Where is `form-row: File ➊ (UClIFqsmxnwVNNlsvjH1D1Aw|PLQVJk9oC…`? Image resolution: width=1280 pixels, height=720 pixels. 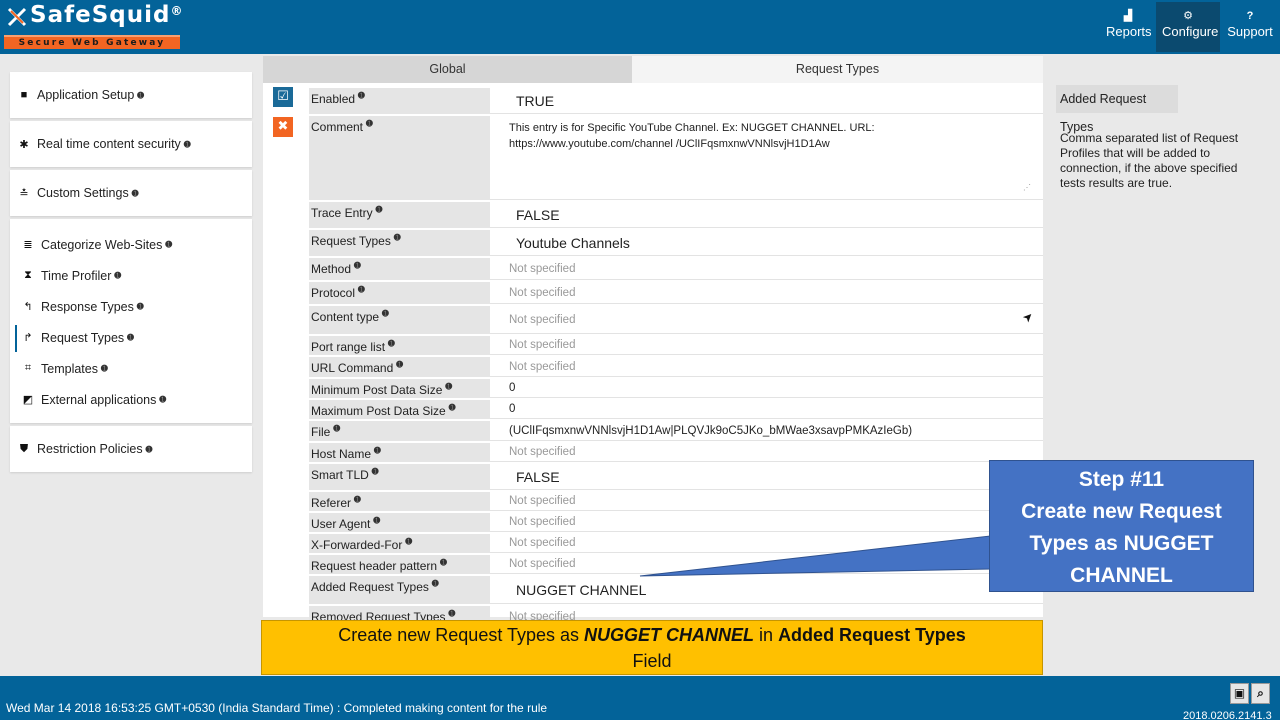
form-row: File ➊ (UClIFqsmxnwVNNlsvjH1D1Aw|PLQVJk9oC… is located at coordinates (676, 432).